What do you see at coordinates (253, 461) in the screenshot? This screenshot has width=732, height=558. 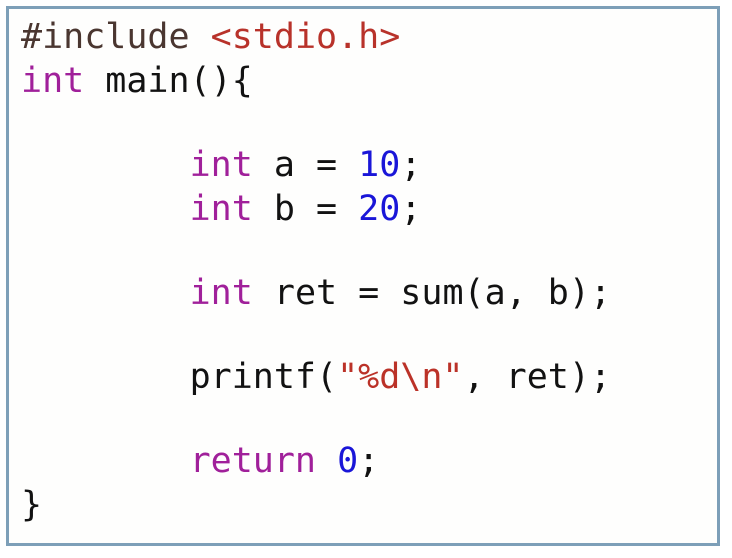 I see `code-token-keyword: return` at bounding box center [253, 461].